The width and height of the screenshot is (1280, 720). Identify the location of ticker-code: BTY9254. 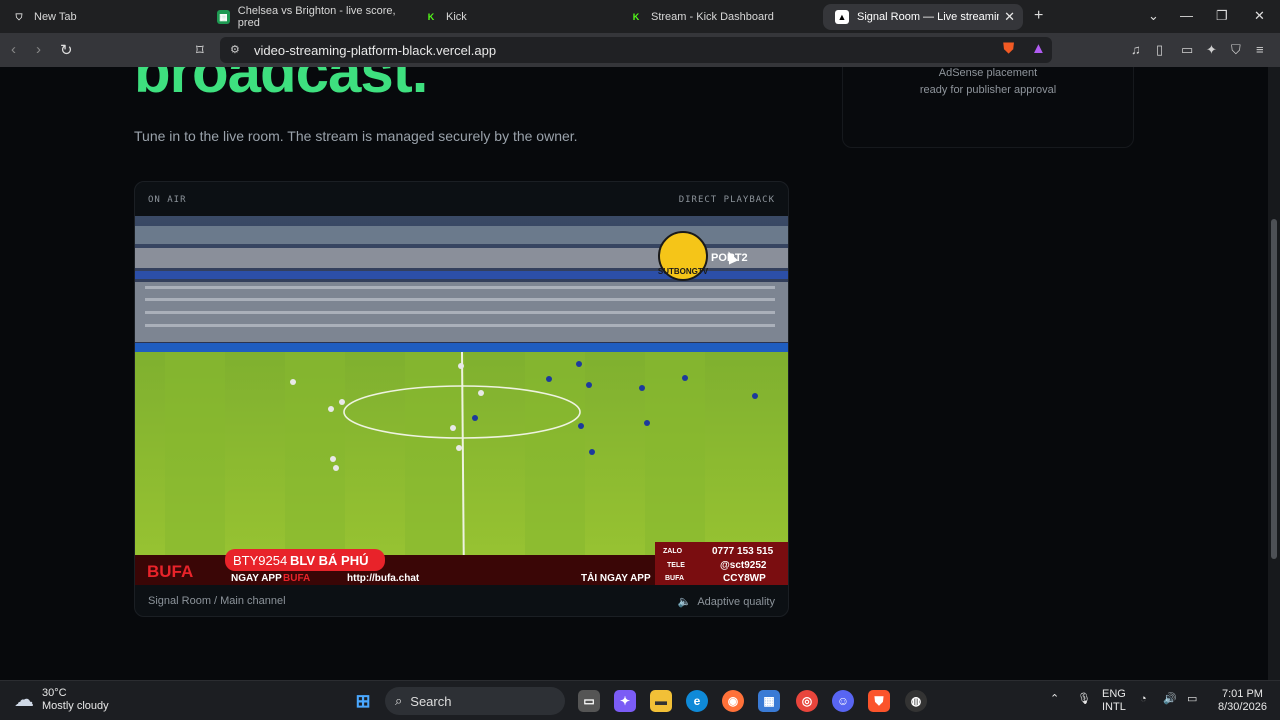
(260, 560).